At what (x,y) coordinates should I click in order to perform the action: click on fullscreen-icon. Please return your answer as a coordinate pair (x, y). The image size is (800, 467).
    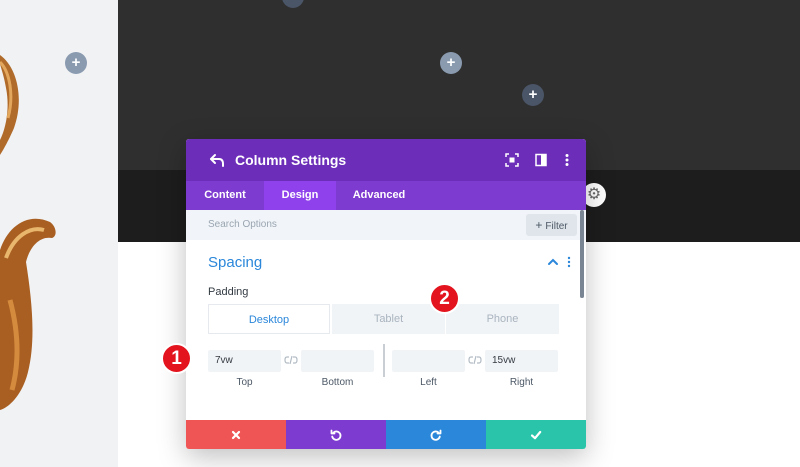
    Looking at the image, I should click on (512, 160).